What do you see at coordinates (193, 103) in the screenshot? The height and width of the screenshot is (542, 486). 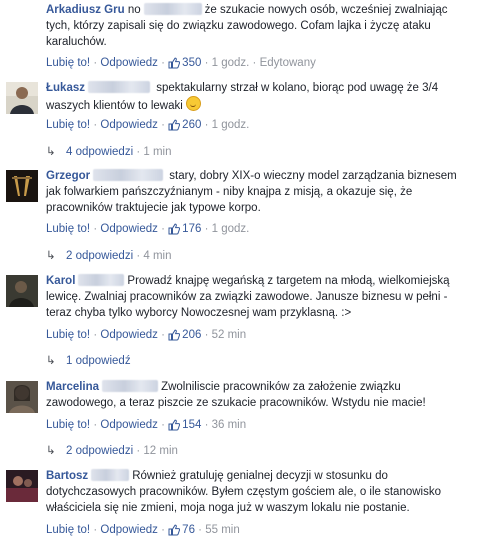 I see `grinning-face-icon` at bounding box center [193, 103].